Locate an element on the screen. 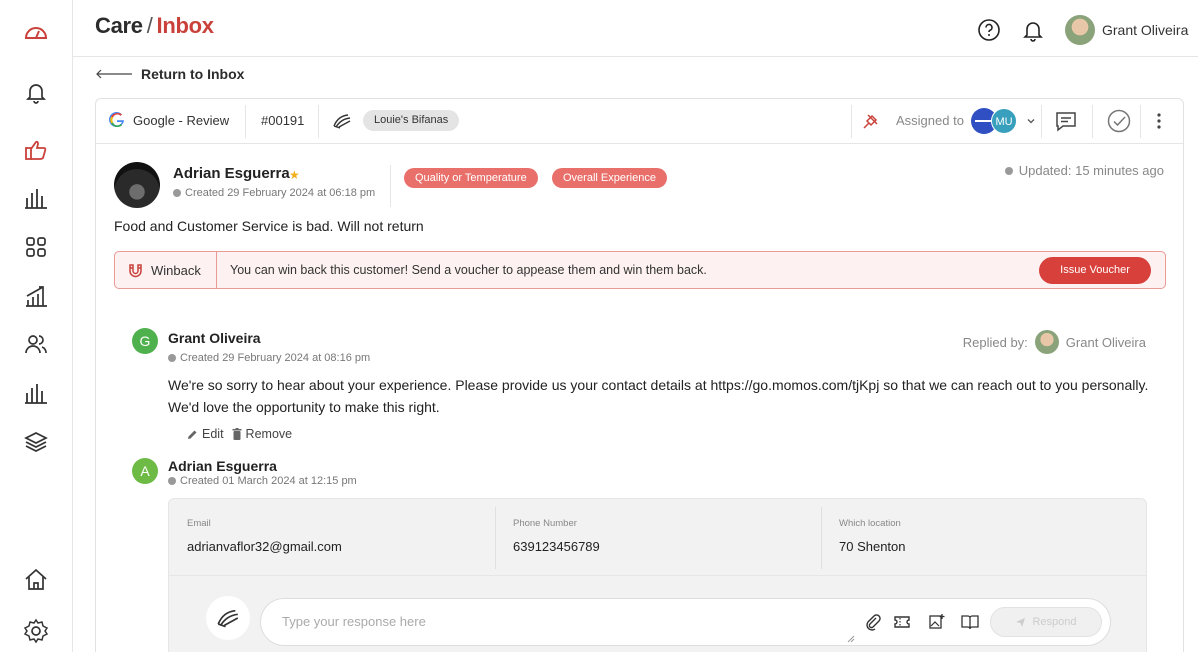 This screenshot has height=652, width=1198. care-thumbs-icon is located at coordinates (36, 150).